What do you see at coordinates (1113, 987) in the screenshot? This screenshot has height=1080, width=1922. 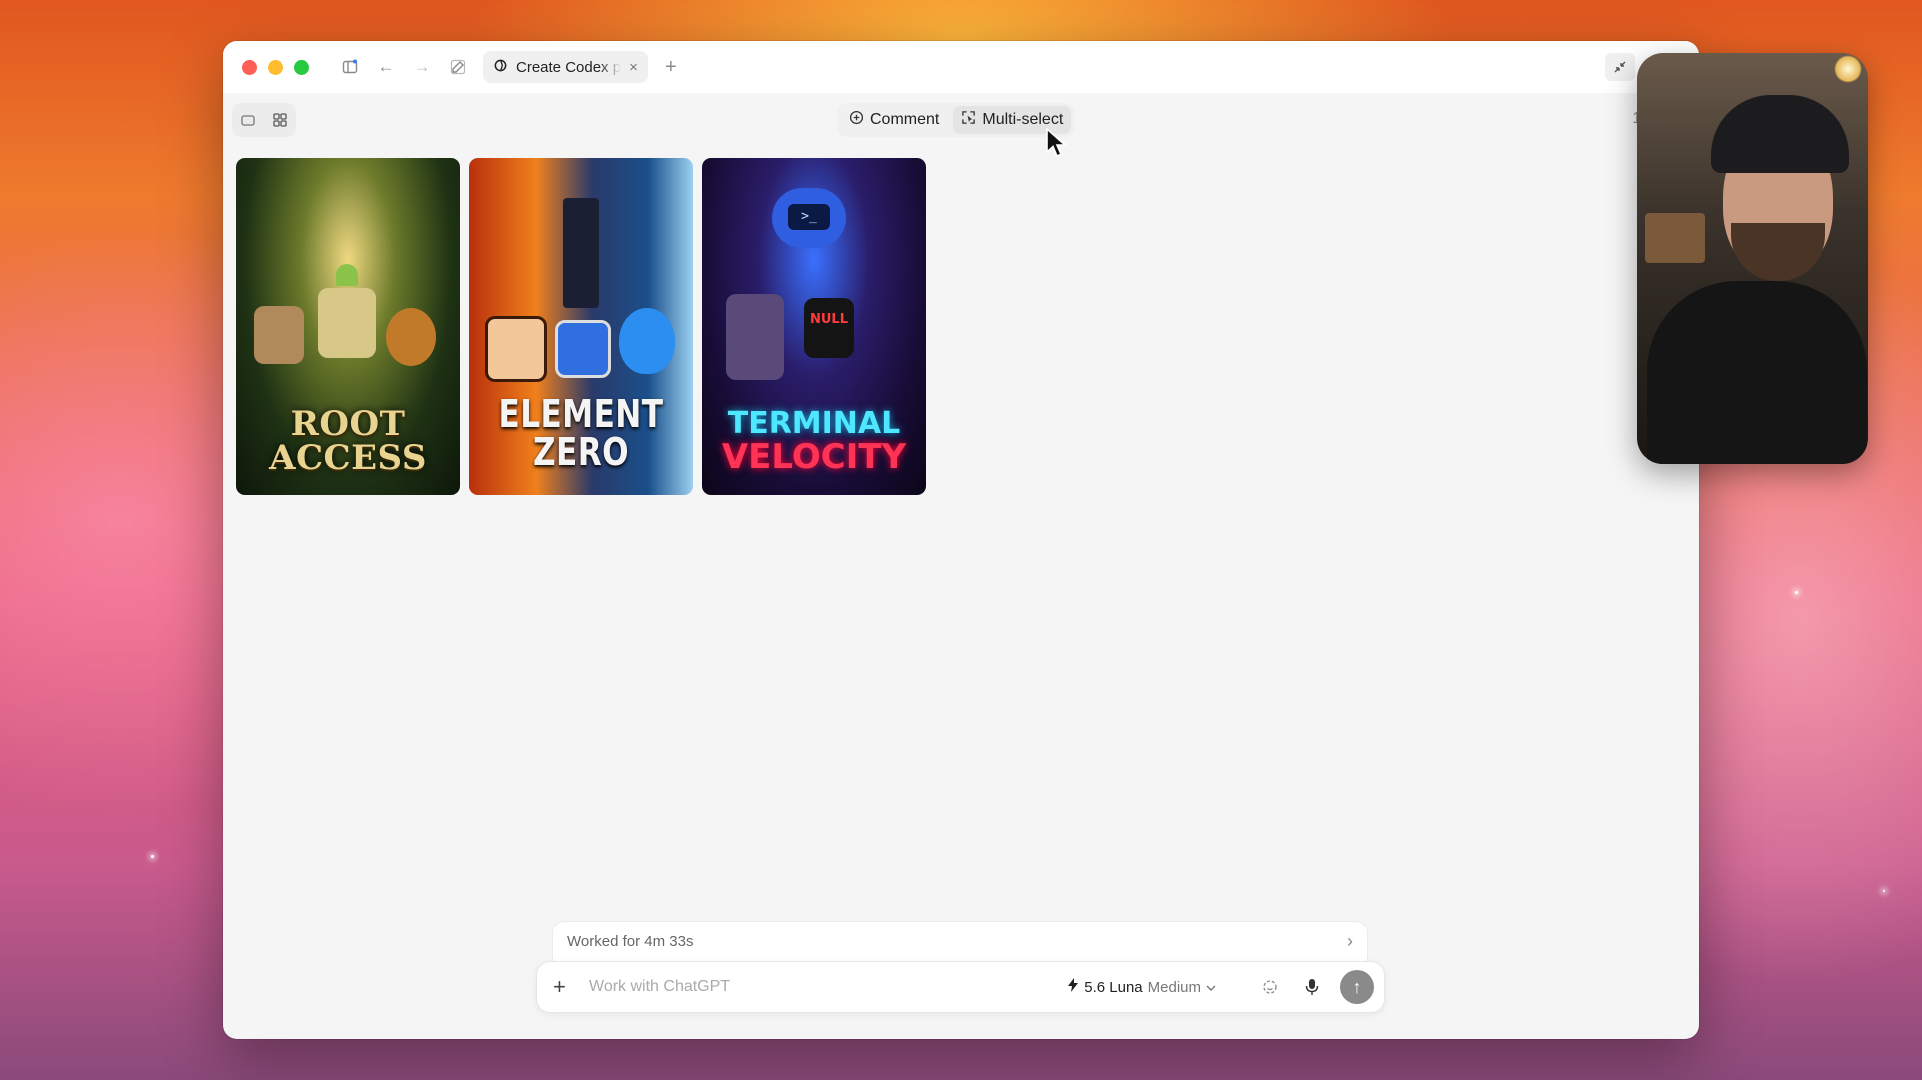 I see `model-name: 5.6 Luna` at bounding box center [1113, 987].